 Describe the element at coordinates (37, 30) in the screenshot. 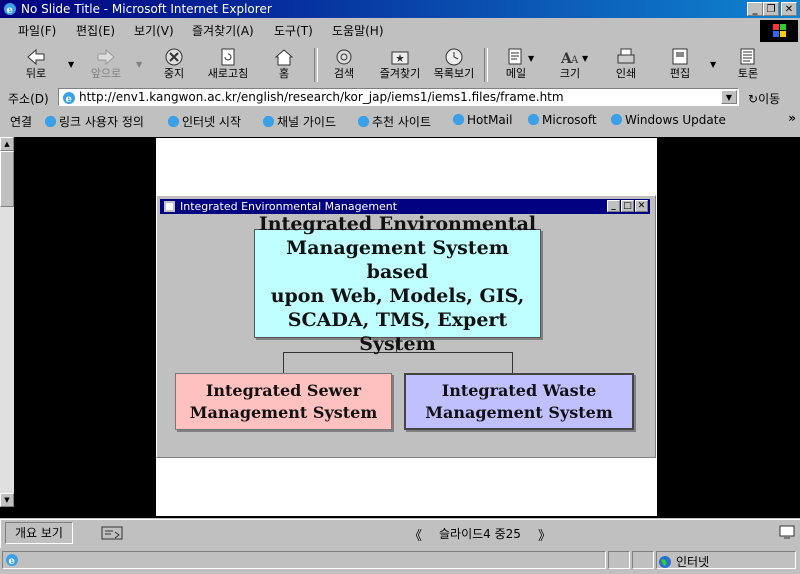

I see `menu-file: 파일(F)` at that location.